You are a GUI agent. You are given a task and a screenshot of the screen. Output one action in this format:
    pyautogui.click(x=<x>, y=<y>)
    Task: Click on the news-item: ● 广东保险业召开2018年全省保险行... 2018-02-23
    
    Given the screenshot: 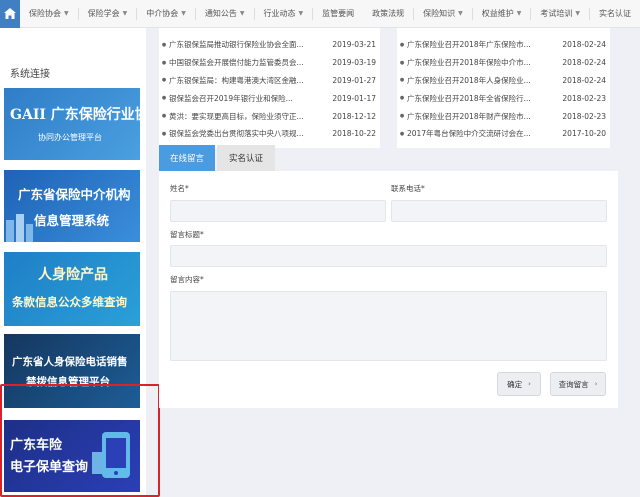 What is the action you would take?
    pyautogui.click(x=503, y=98)
    